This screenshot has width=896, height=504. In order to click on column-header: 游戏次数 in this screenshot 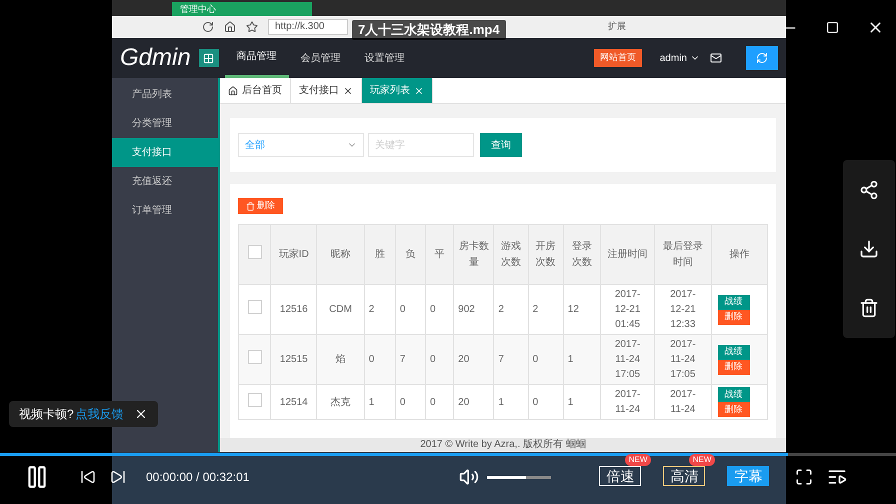, I will do `click(510, 254)`.